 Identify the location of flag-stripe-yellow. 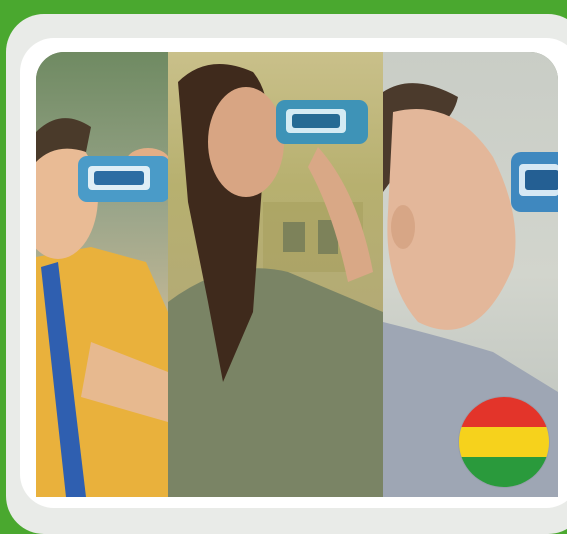
(504, 442).